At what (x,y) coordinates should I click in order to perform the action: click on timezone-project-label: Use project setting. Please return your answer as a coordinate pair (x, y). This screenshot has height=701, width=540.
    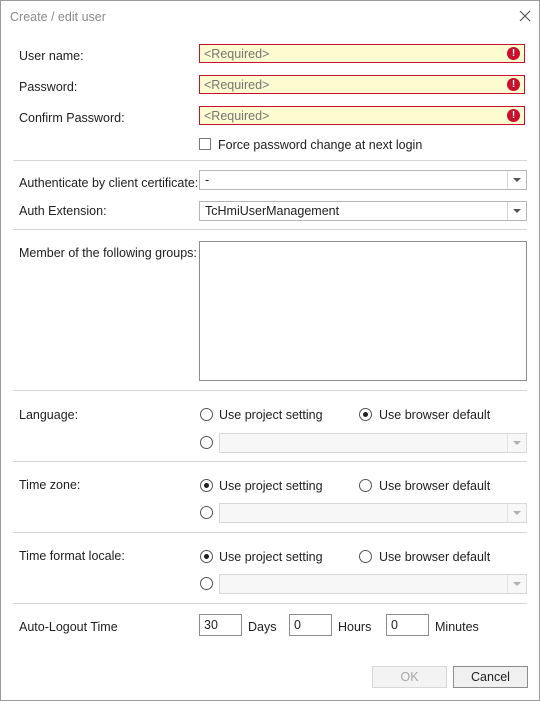
    Looking at the image, I should click on (271, 486).